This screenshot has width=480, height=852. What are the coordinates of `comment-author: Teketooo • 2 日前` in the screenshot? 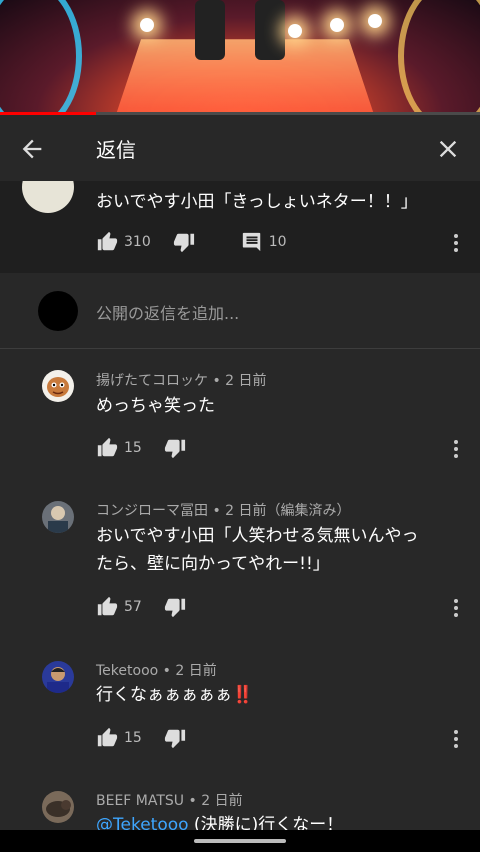 It's located at (156, 670).